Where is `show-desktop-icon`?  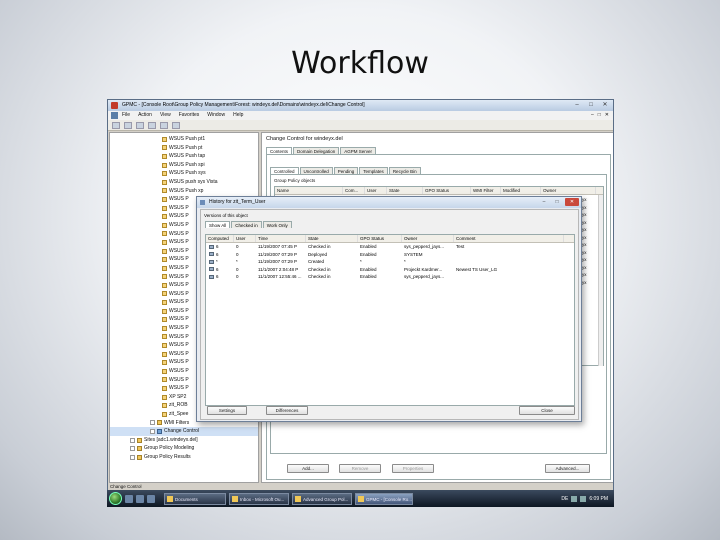 show-desktop-icon is located at coordinates (129, 498).